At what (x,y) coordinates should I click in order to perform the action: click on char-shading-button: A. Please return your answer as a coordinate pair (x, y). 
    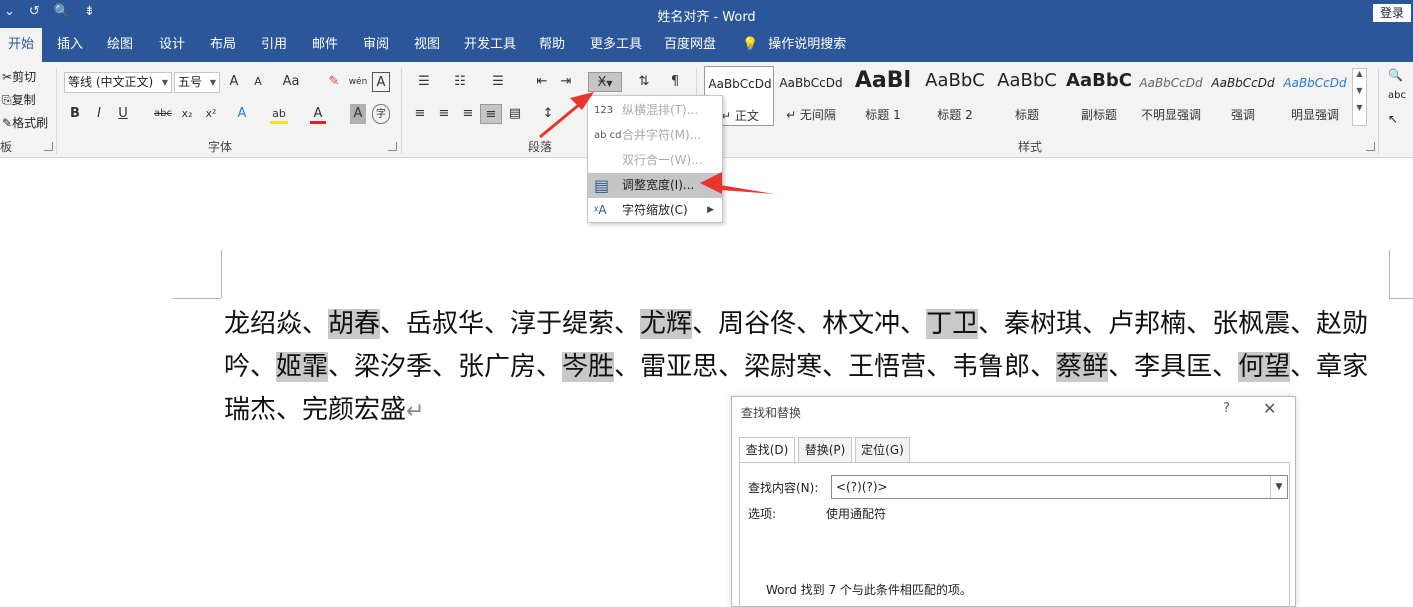
    Looking at the image, I should click on (358, 114).